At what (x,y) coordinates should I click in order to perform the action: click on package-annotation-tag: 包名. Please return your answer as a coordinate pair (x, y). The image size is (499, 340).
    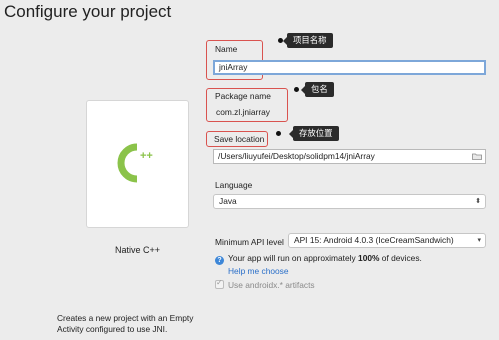
    Looking at the image, I should click on (317, 89).